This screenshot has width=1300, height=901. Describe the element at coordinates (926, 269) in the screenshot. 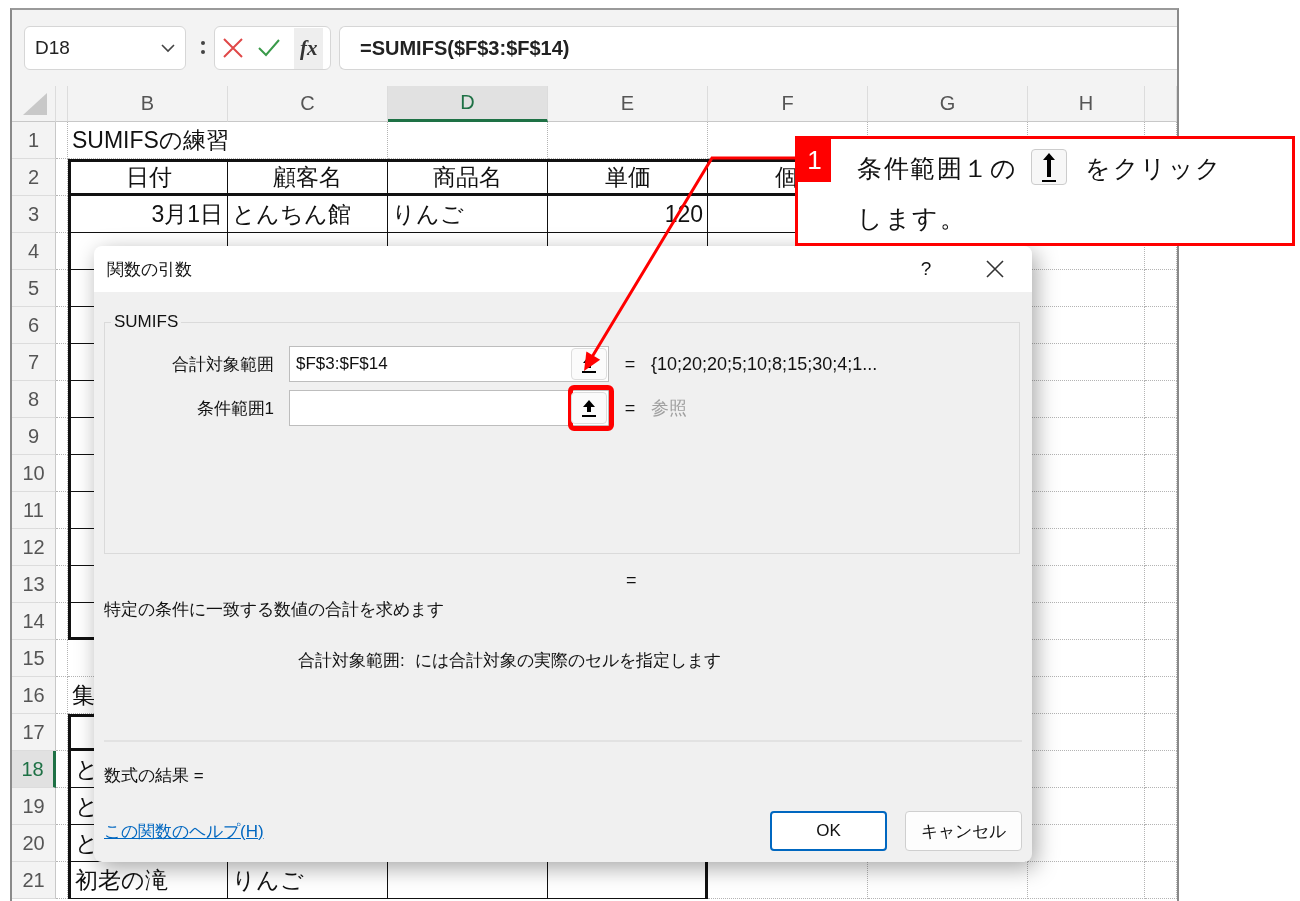

I see `help-button: ?` at that location.